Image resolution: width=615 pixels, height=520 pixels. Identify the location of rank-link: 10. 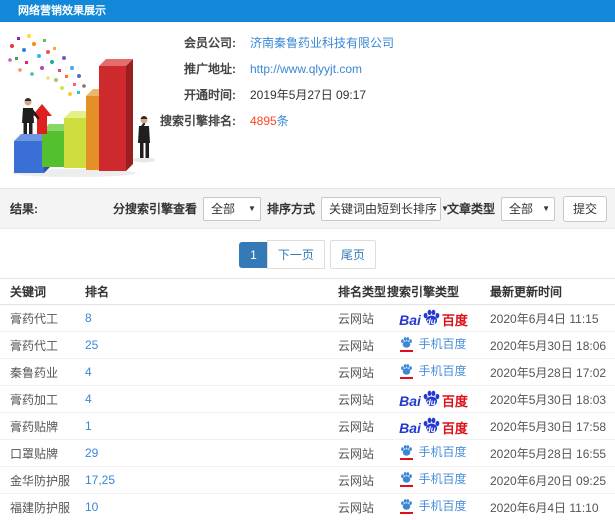
(91, 507).